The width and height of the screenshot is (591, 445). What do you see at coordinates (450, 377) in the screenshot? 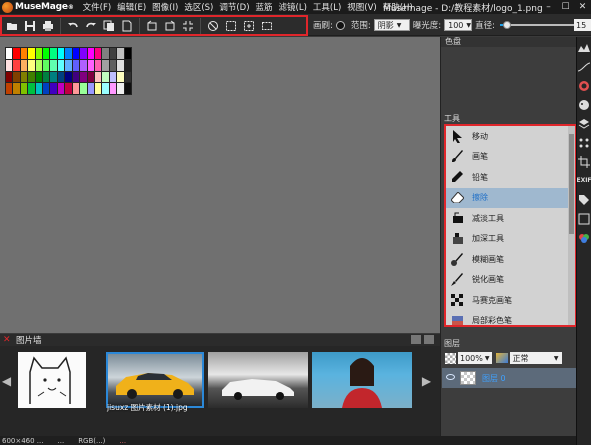
I see `eye-icon` at bounding box center [450, 377].